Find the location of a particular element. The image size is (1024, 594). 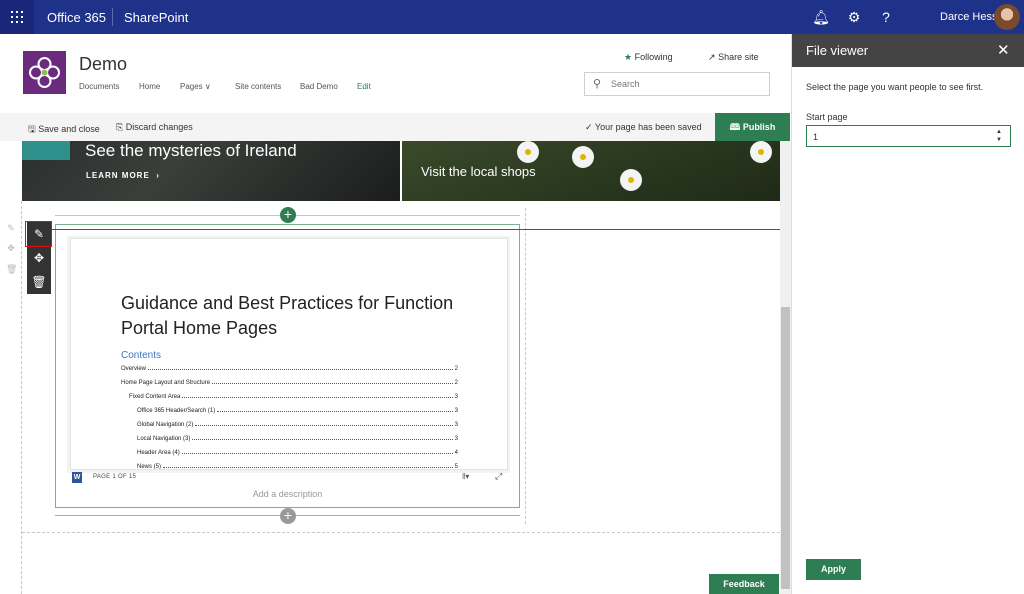

nav-site-contents: Site contents is located at coordinates (258, 86).